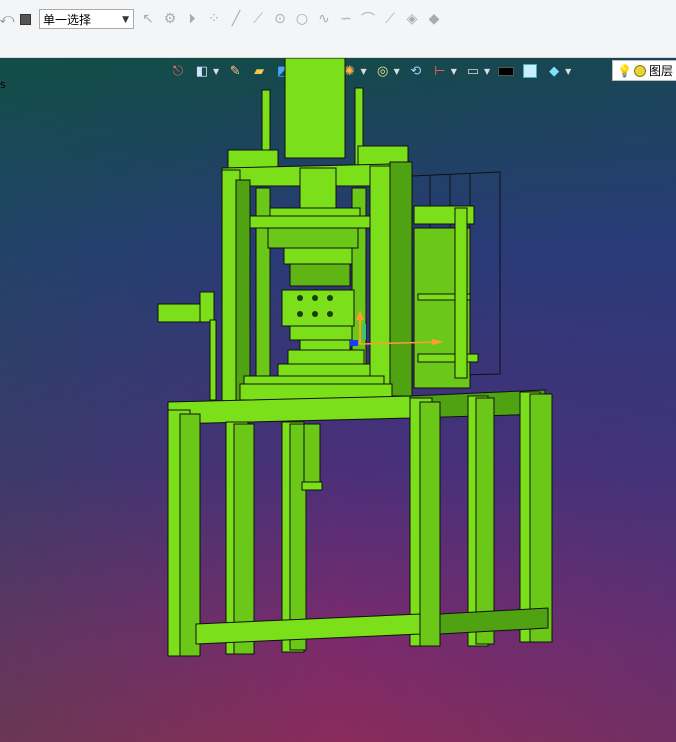 Image resolution: width=676 pixels, height=742 pixels. What do you see at coordinates (148, 19) in the screenshot?
I see `pointer-icon: ↖` at bounding box center [148, 19].